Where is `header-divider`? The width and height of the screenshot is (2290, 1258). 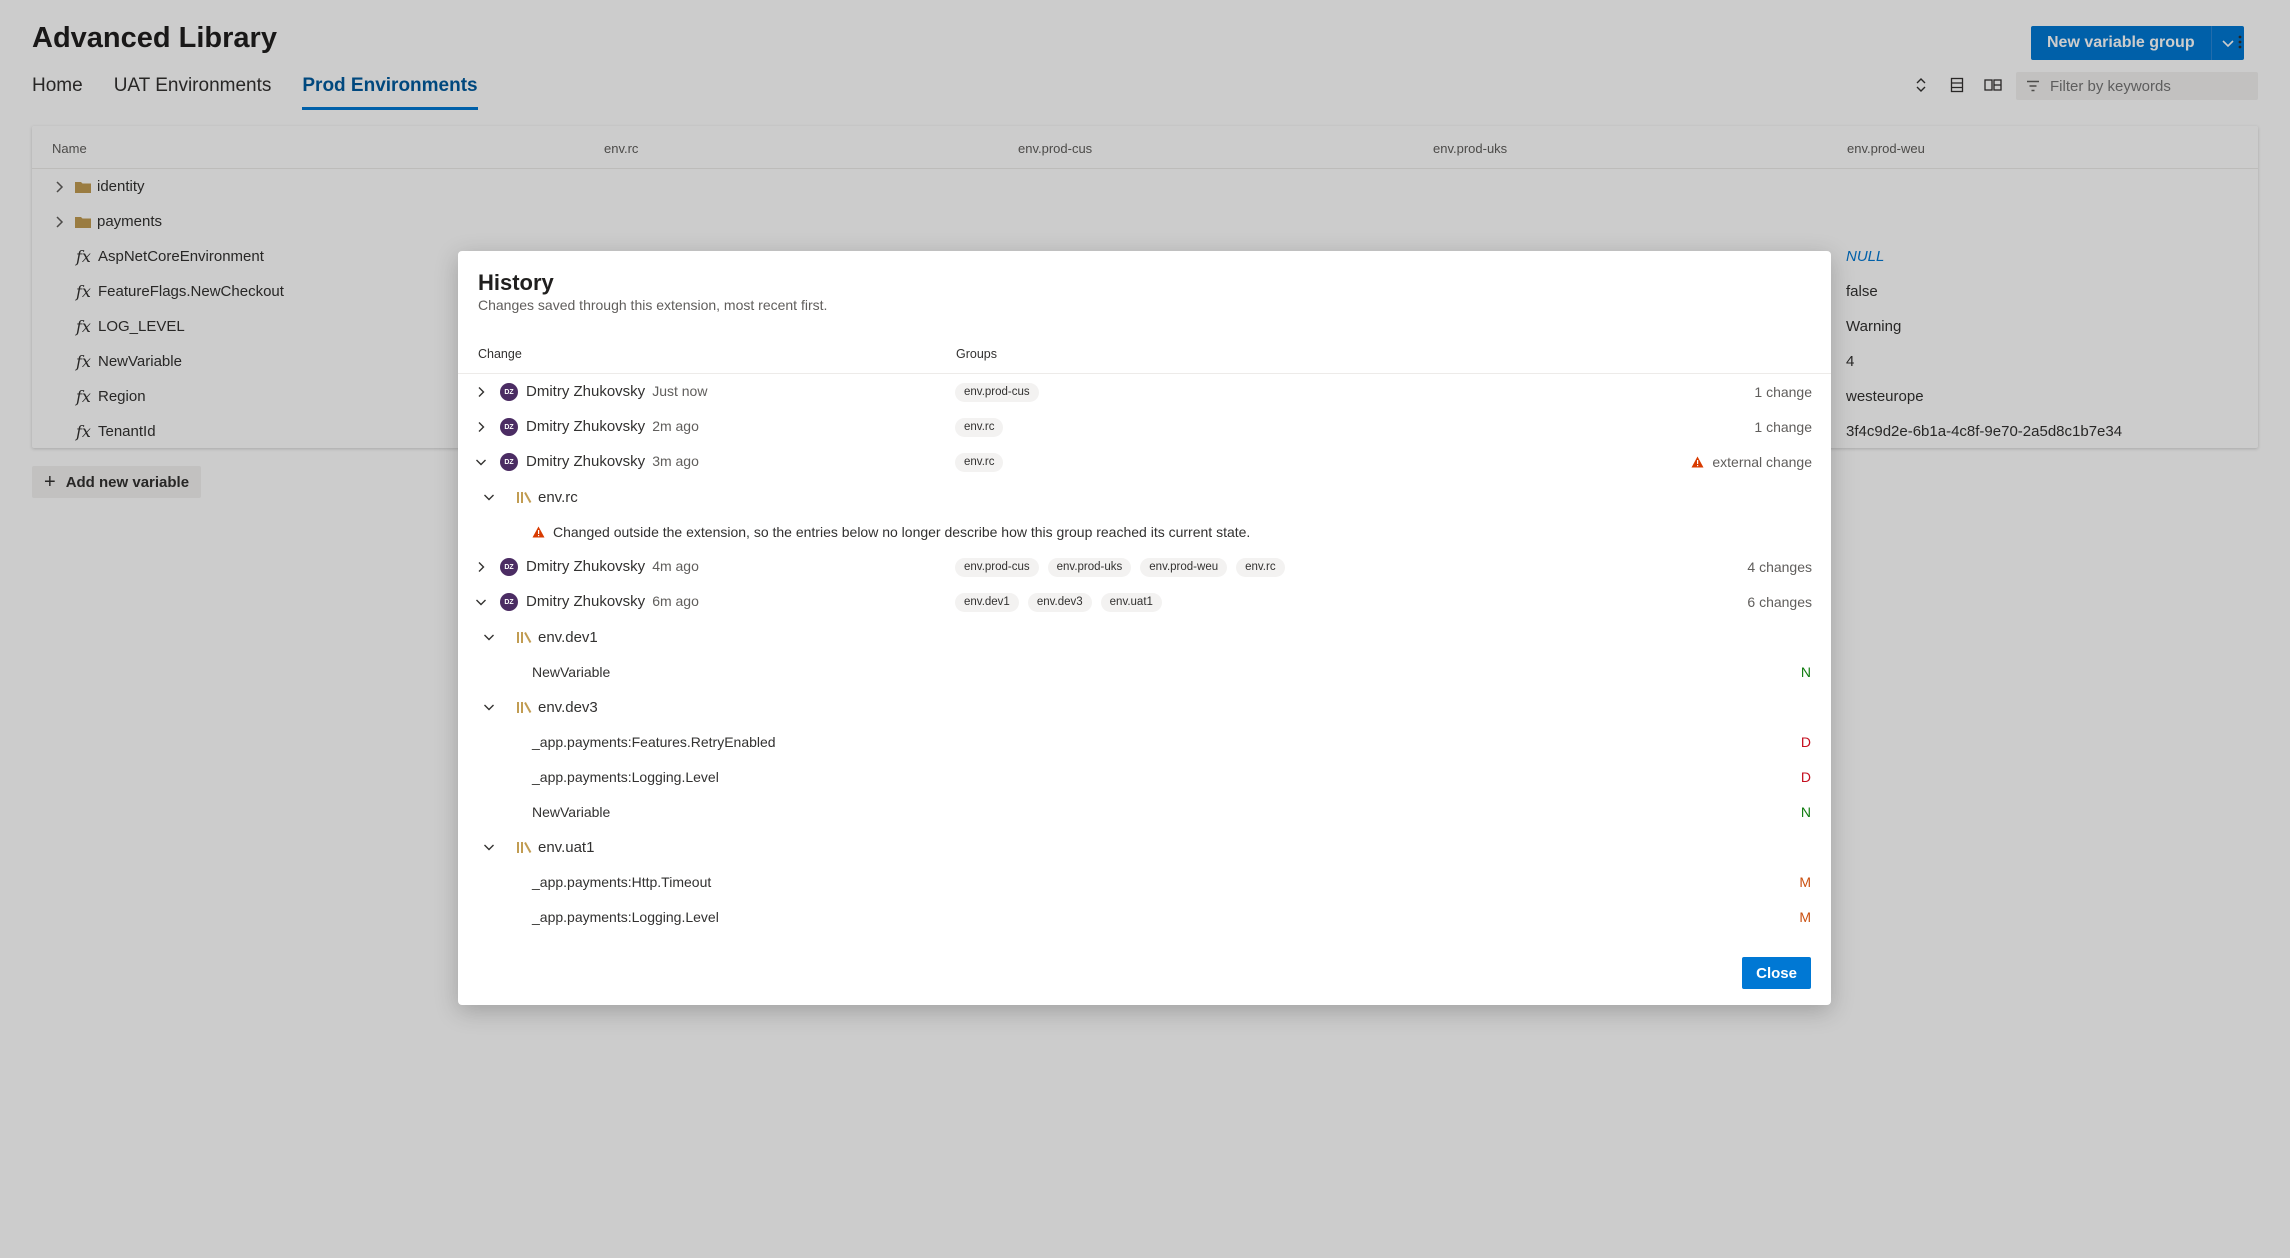
header-divider is located at coordinates (1144, 373).